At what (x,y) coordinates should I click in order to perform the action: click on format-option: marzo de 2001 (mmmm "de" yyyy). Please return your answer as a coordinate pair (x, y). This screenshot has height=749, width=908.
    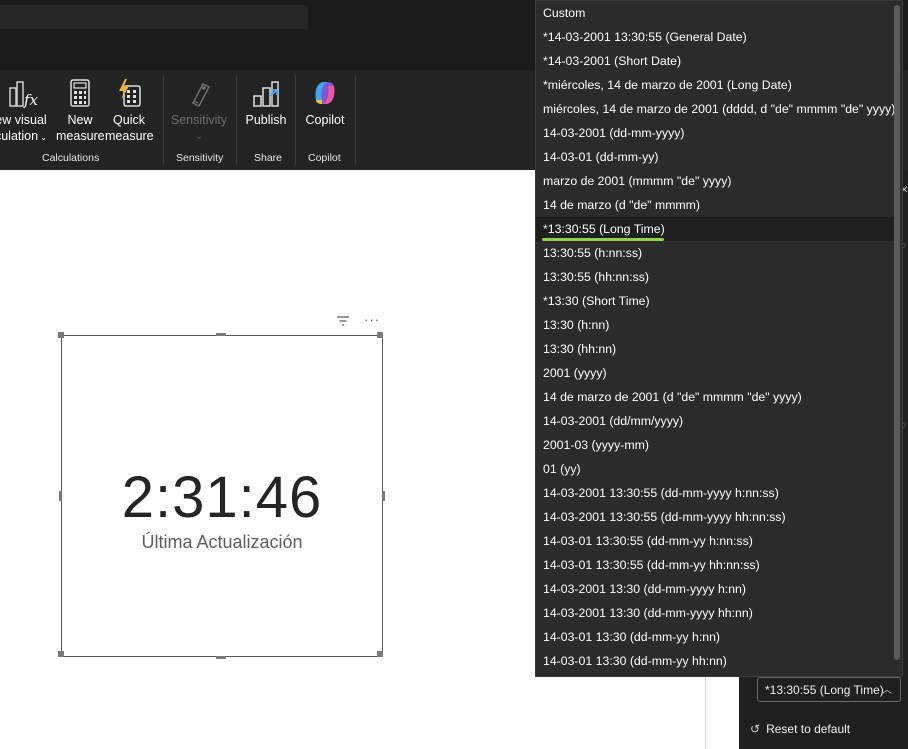
    Looking at the image, I should click on (715, 181).